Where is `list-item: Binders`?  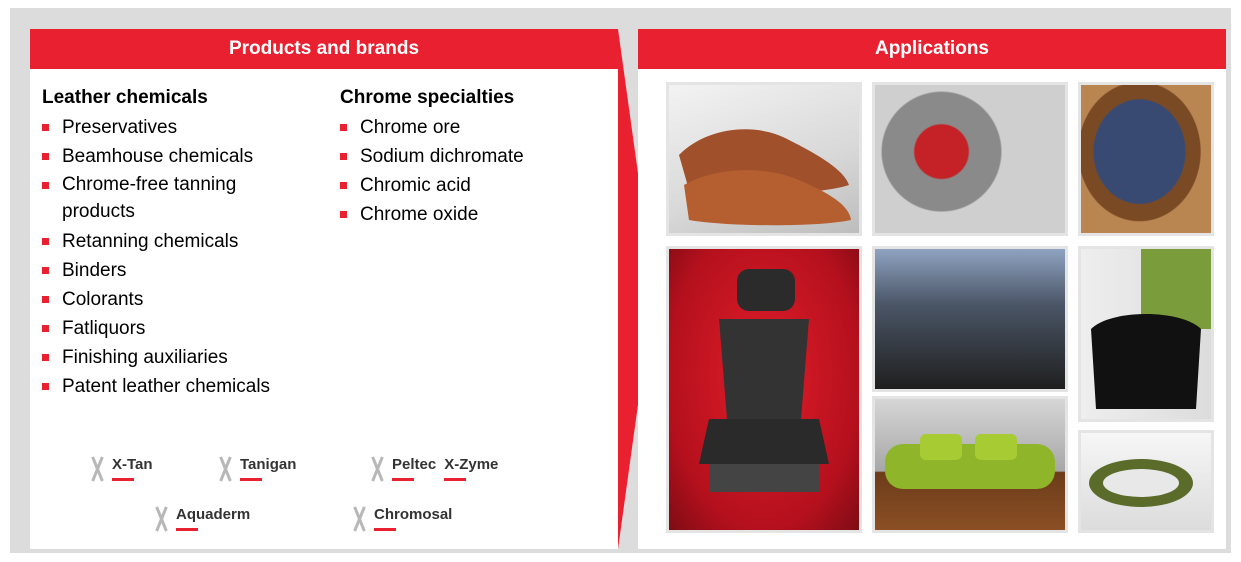 list-item: Binders is located at coordinates (192, 270).